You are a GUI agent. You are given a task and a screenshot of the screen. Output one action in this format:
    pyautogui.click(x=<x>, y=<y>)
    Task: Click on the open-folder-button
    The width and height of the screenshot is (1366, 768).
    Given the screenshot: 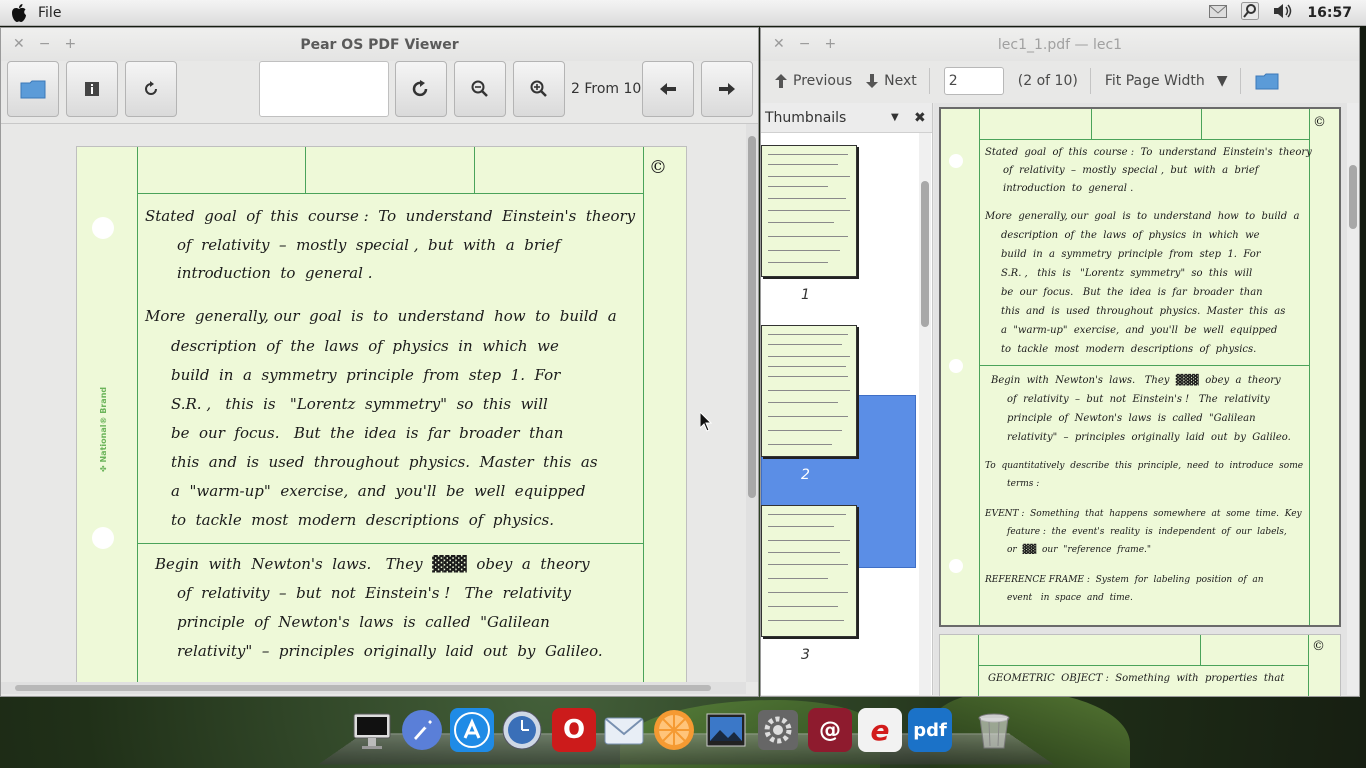 What is the action you would take?
    pyautogui.click(x=1267, y=81)
    